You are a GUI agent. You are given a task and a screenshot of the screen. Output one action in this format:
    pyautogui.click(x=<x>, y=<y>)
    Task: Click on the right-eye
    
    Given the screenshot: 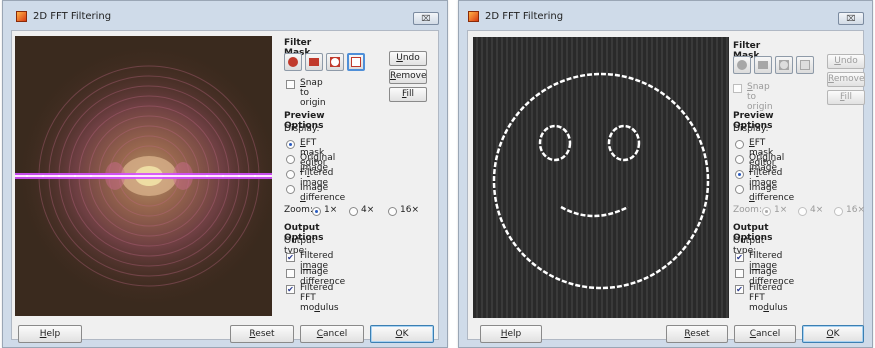 What is the action you would take?
    pyautogui.click(x=624, y=143)
    